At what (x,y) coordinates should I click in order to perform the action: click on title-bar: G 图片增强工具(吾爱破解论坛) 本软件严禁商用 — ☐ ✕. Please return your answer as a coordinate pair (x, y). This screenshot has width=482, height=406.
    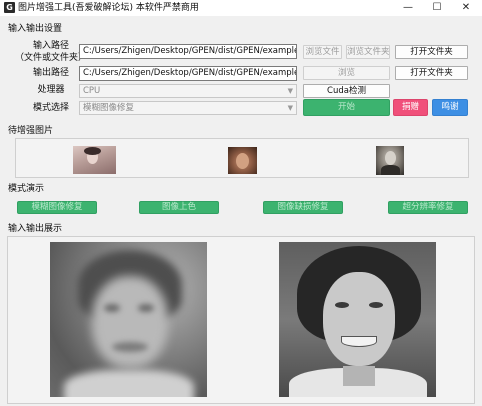
    Looking at the image, I should click on (241, 8).